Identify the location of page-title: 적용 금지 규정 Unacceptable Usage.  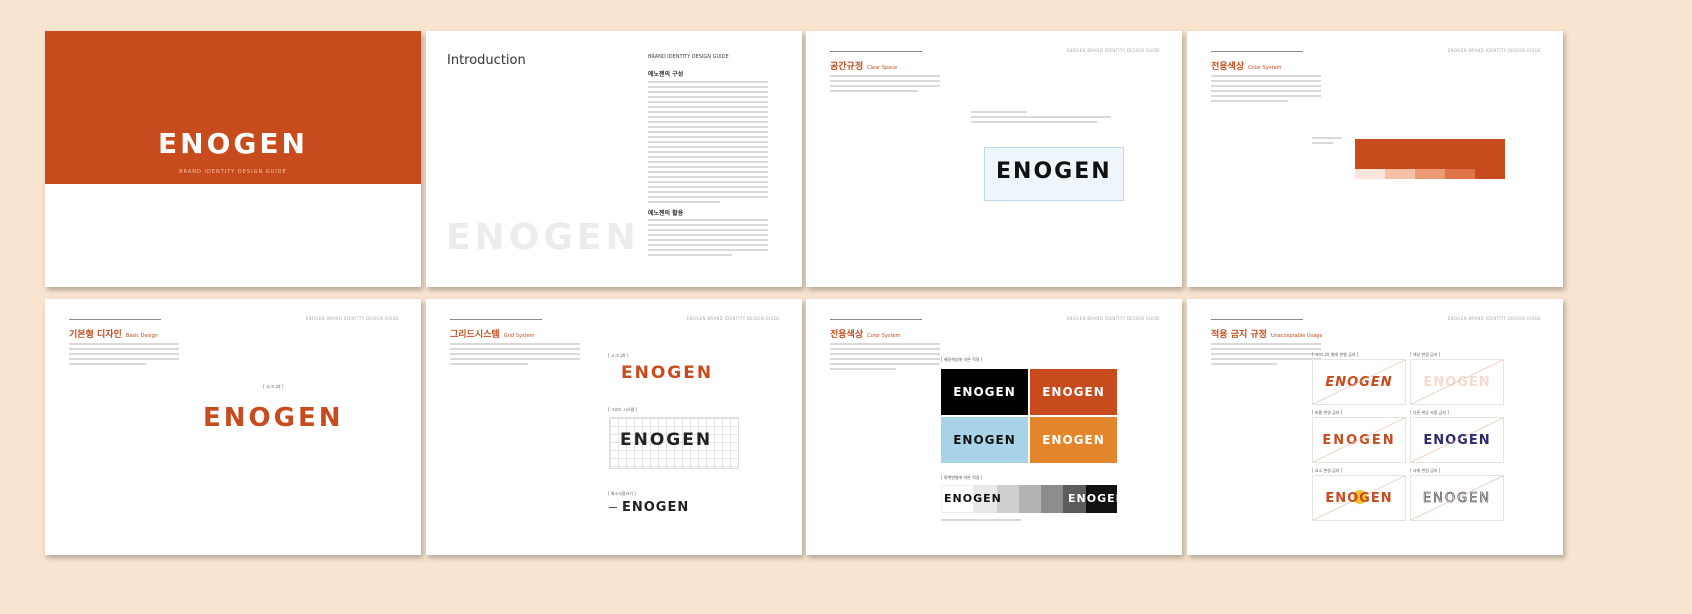
(1267, 335).